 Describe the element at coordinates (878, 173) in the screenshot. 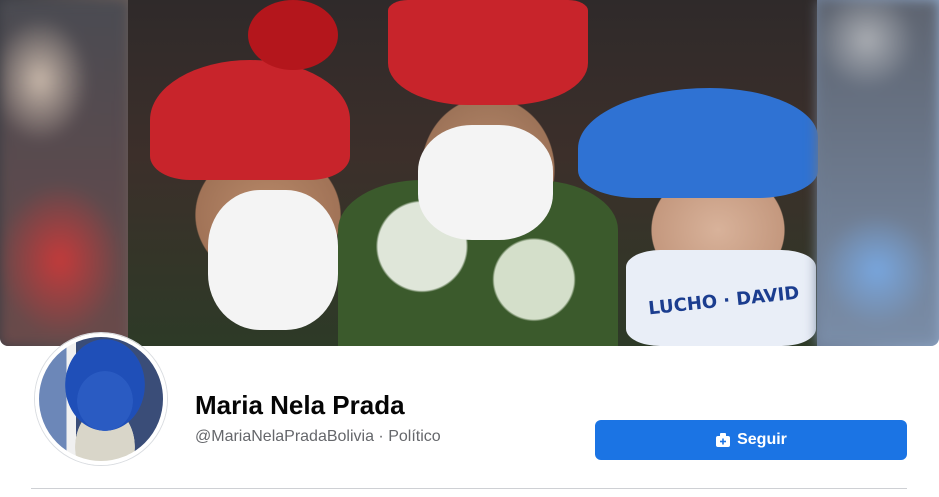

I see `cover-photo-blur-right` at that location.